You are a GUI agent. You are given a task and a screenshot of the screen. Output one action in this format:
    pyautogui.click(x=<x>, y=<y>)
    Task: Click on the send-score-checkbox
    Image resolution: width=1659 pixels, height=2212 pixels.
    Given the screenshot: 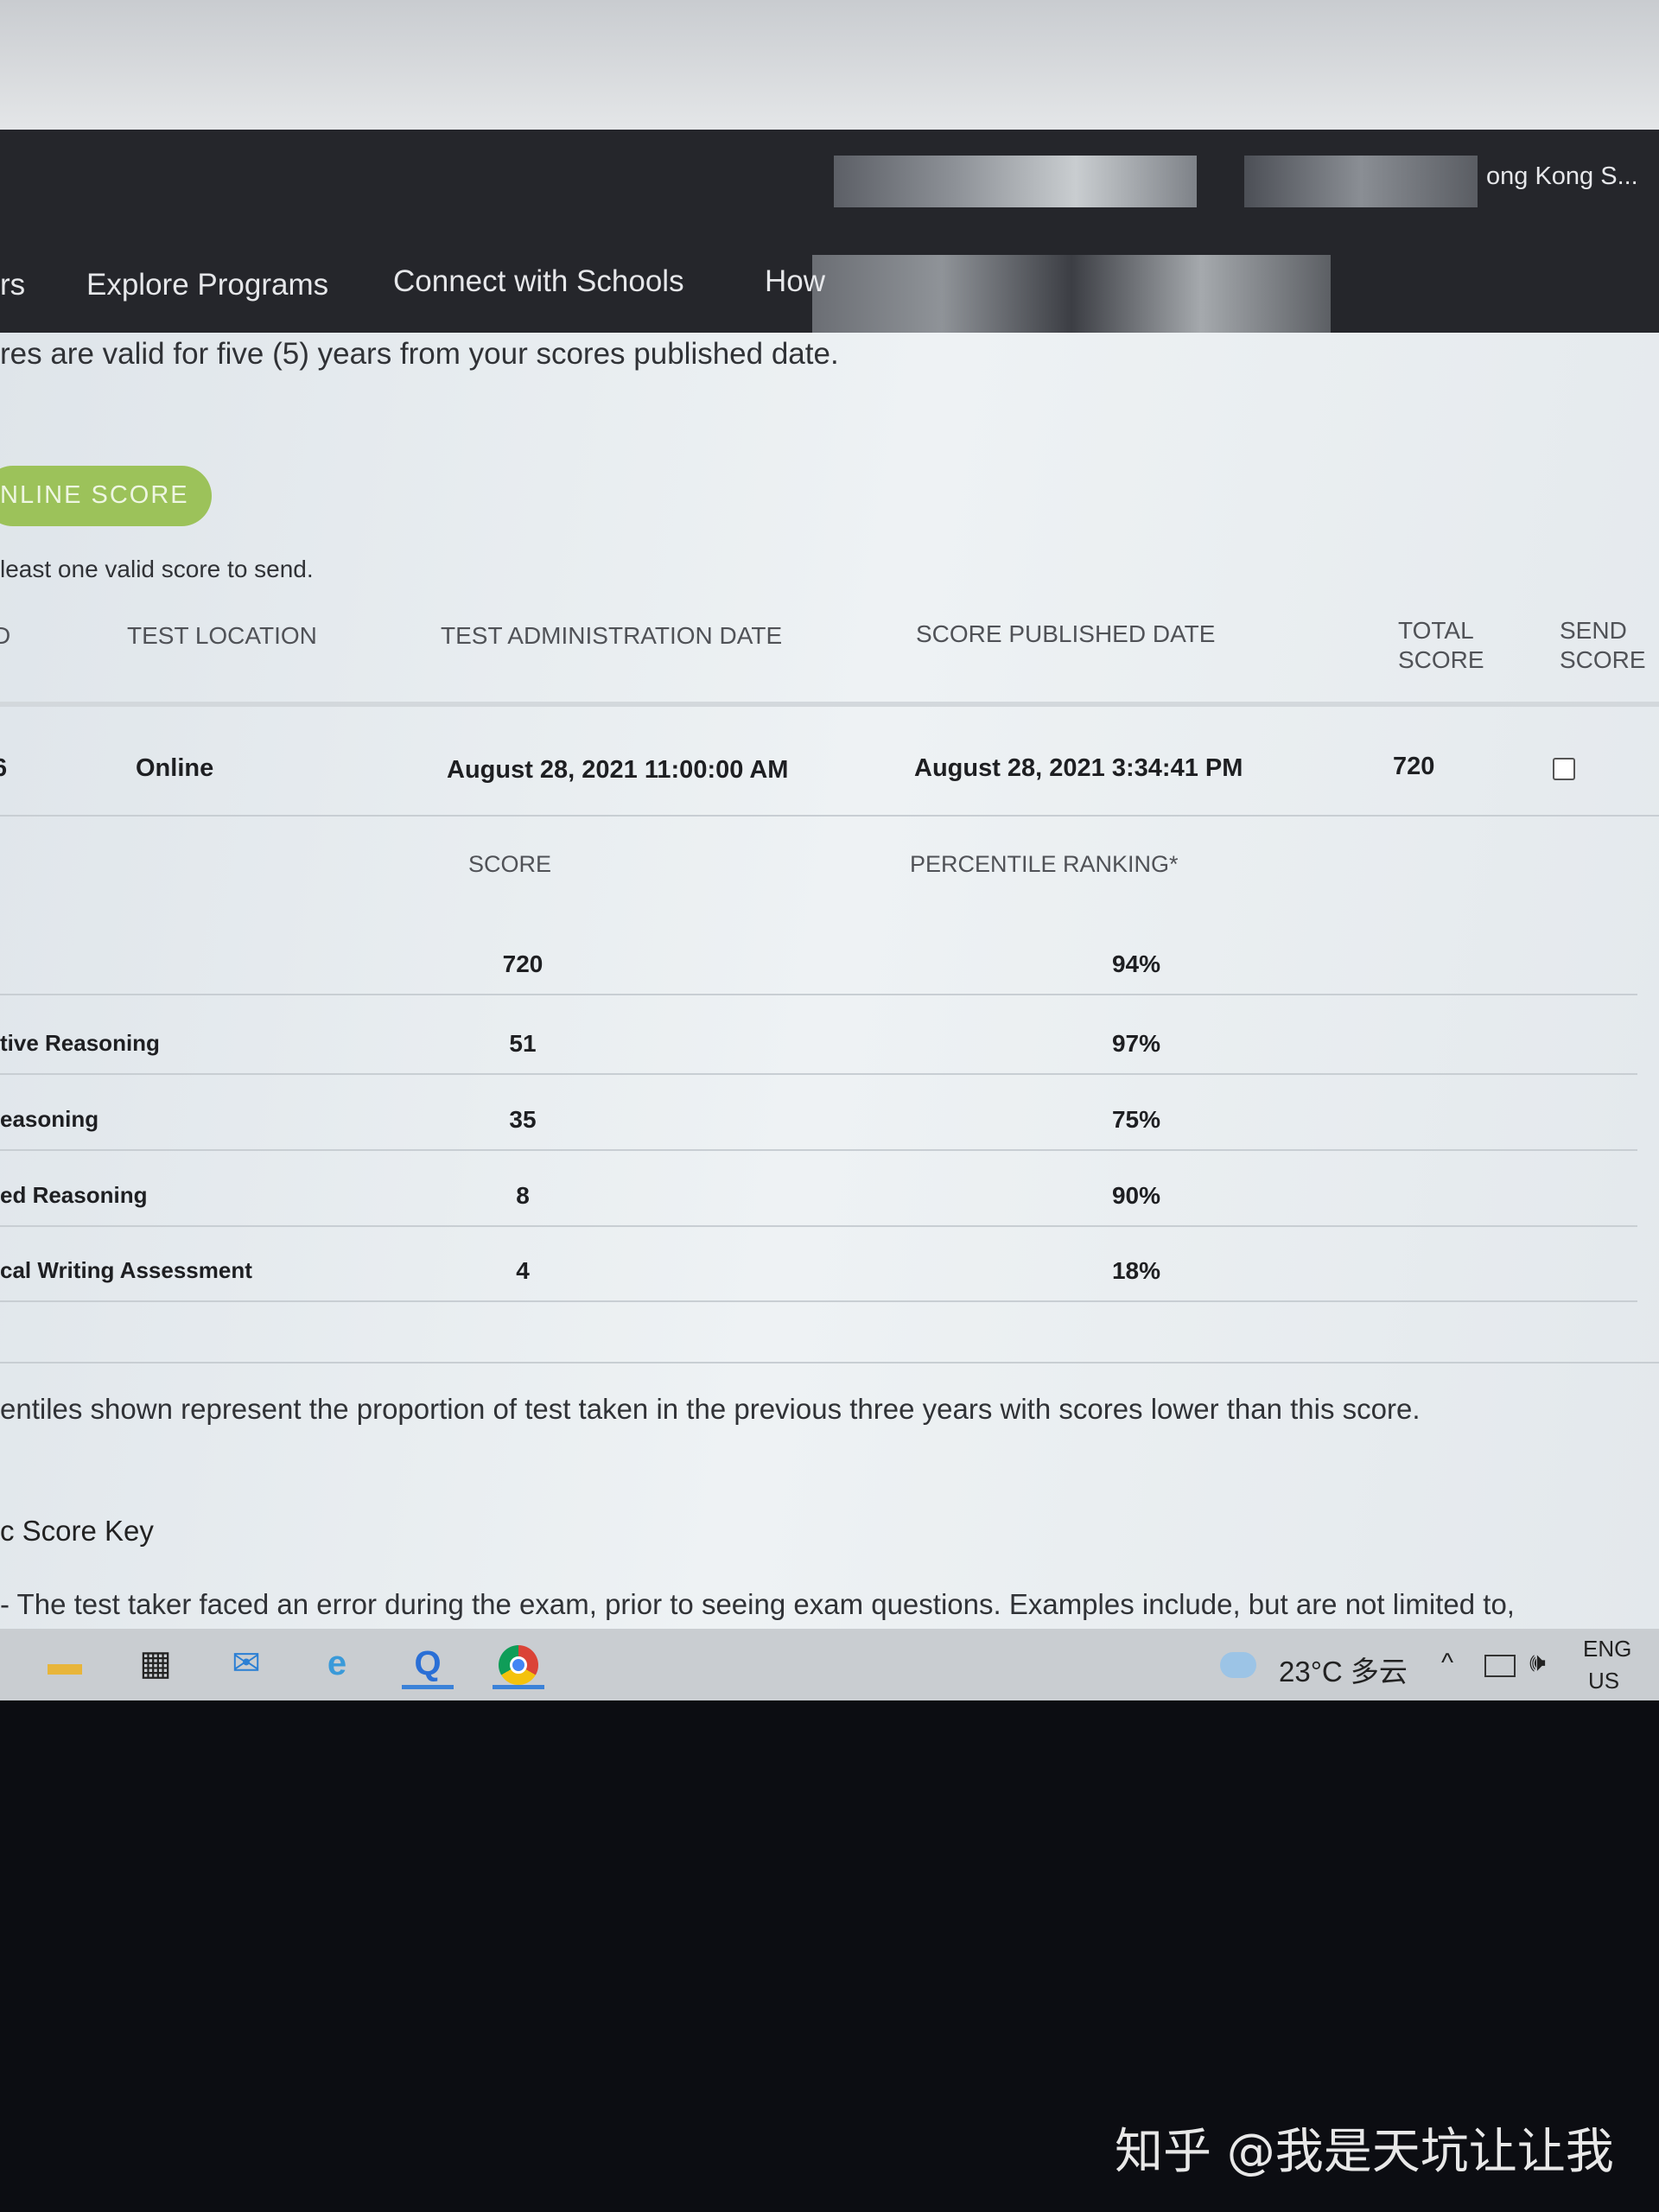 What is the action you would take?
    pyautogui.click(x=1564, y=769)
    